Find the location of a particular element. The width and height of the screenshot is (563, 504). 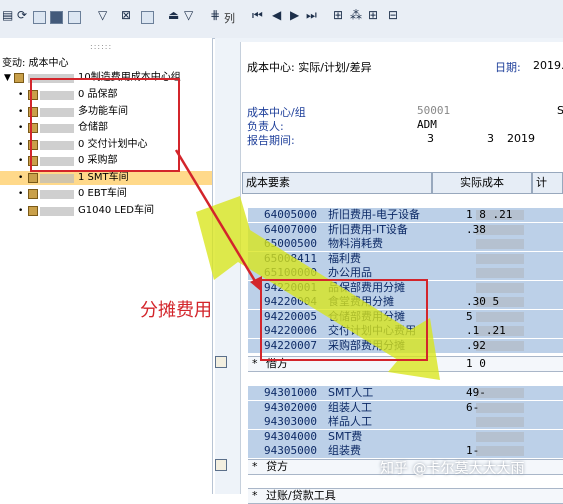

tree-highlight-box is located at coordinates (105, 125).